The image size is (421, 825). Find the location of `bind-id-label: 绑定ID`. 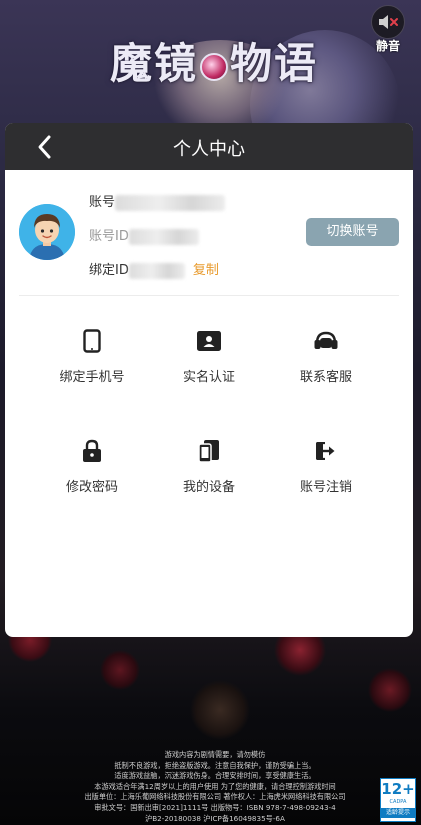

bind-id-label: 绑定ID is located at coordinates (109, 270).